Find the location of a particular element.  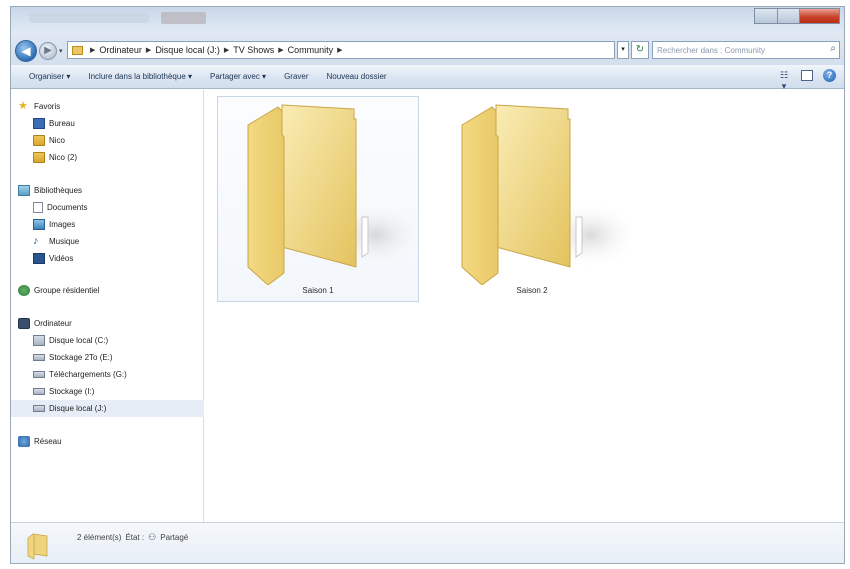

forward-button: ▶ is located at coordinates (48, 51).